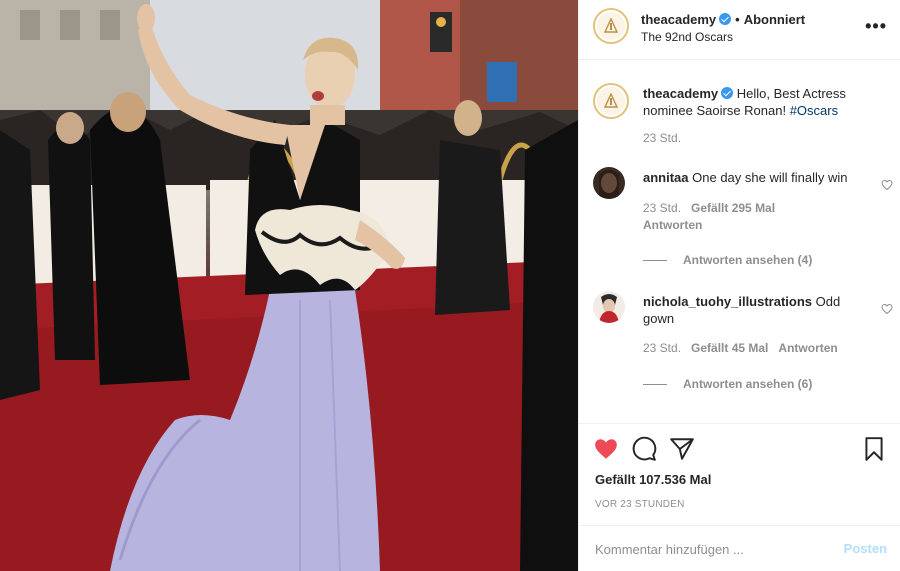 This screenshot has height=571, width=900. Describe the element at coordinates (876, 26) in the screenshot. I see `more-options-icon: •••` at that location.